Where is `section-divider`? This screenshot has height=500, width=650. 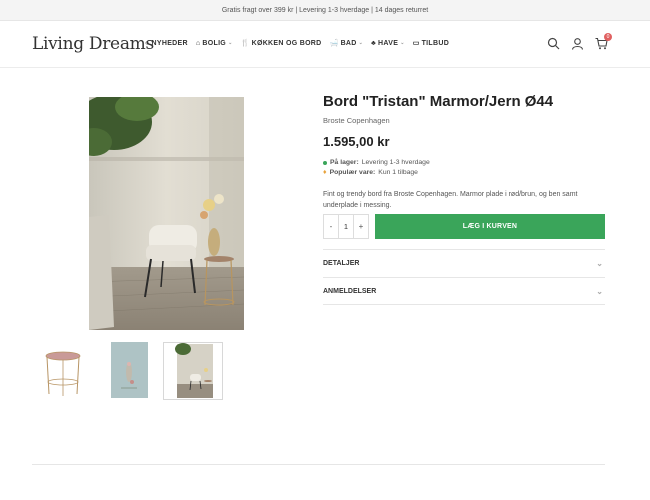 section-divider is located at coordinates (318, 464).